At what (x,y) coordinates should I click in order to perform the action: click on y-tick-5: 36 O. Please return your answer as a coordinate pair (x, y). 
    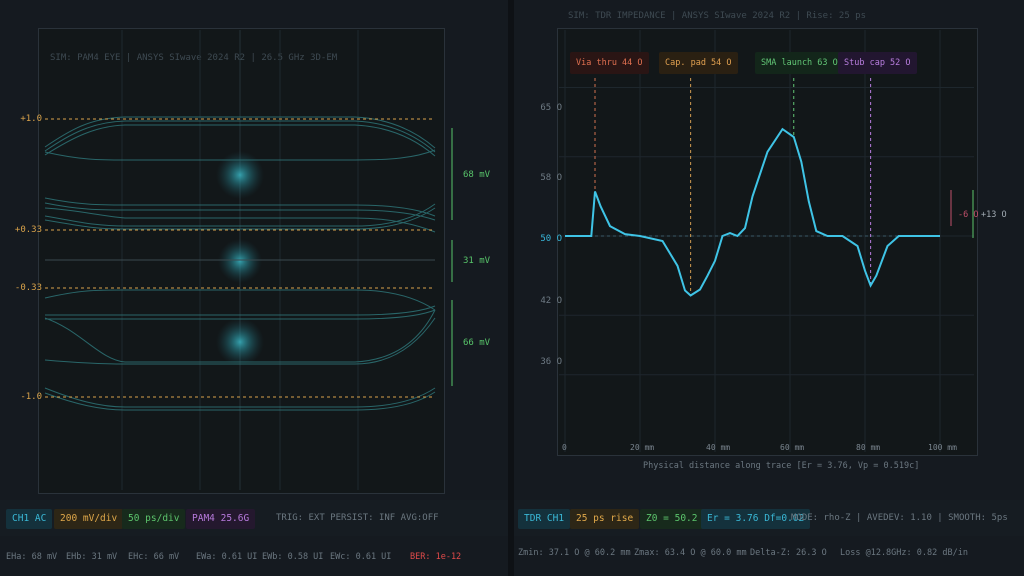
    Looking at the image, I should click on (551, 362).